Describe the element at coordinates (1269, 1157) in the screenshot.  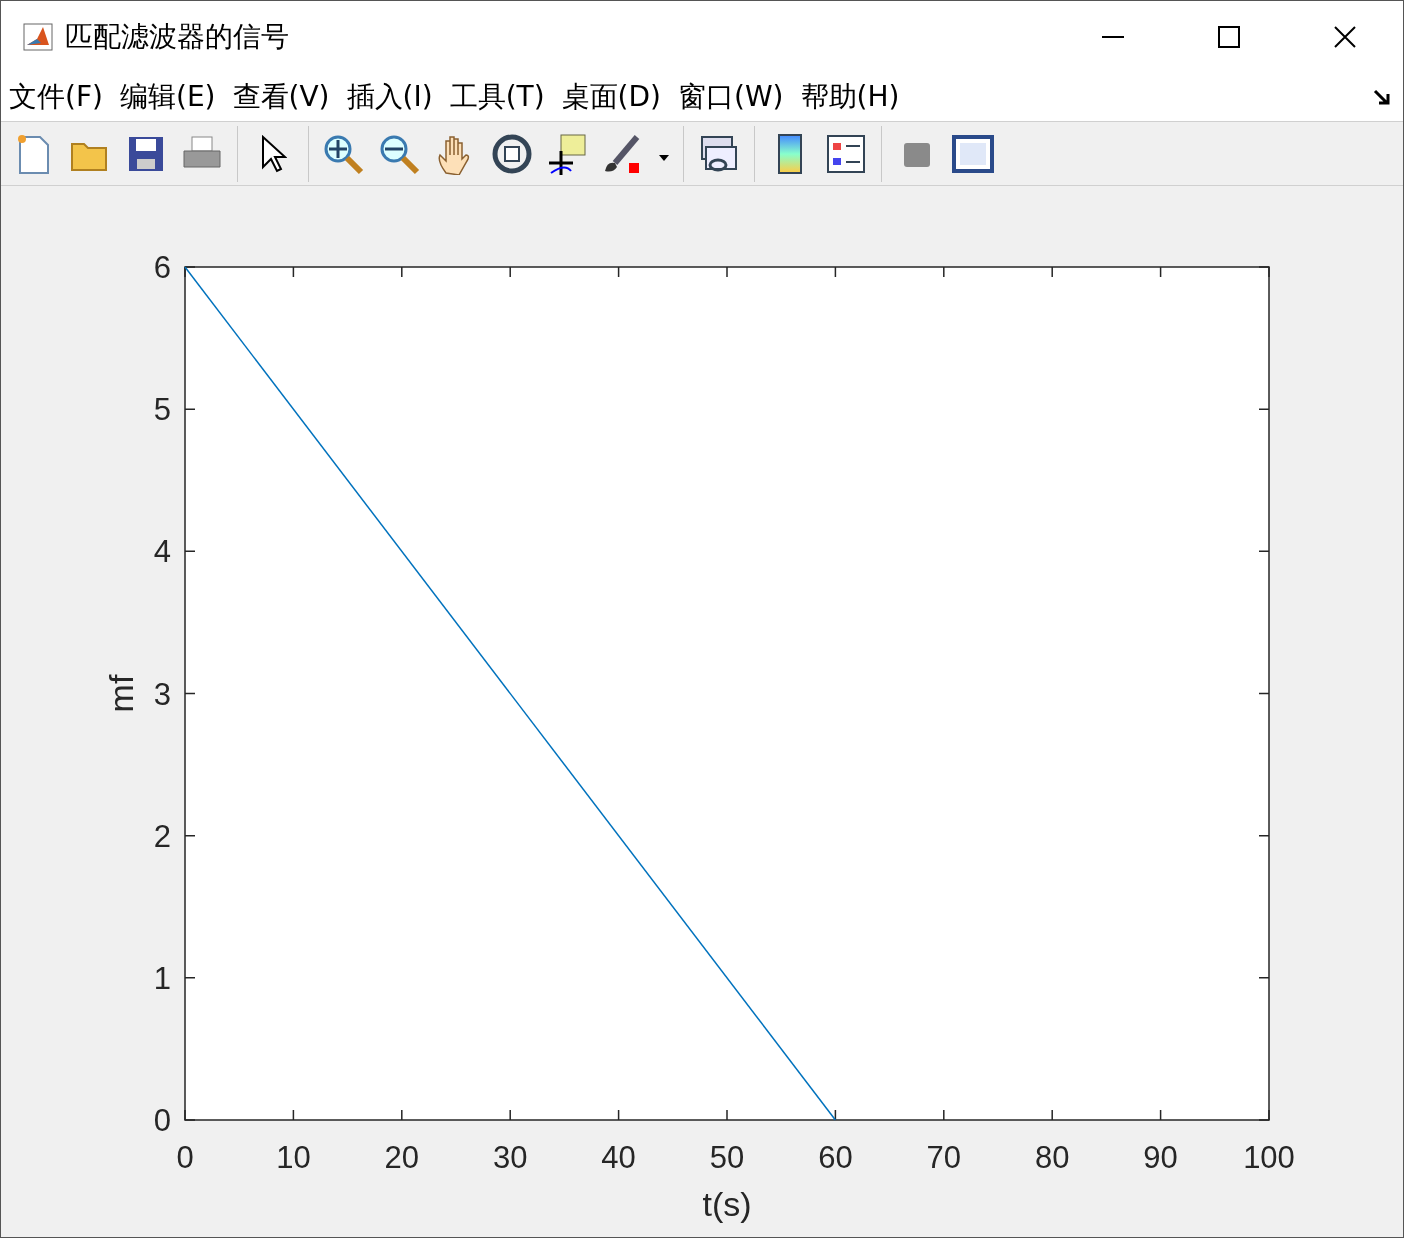
I see `x-tick-label: 100` at that location.